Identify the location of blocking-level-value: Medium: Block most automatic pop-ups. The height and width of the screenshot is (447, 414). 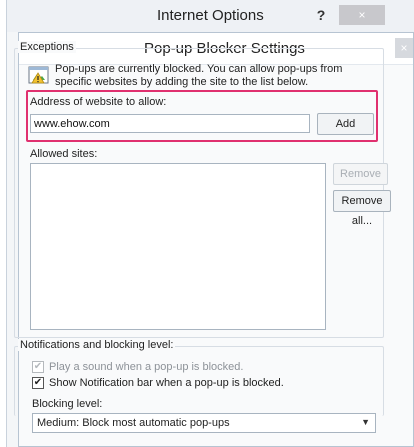
(133, 423).